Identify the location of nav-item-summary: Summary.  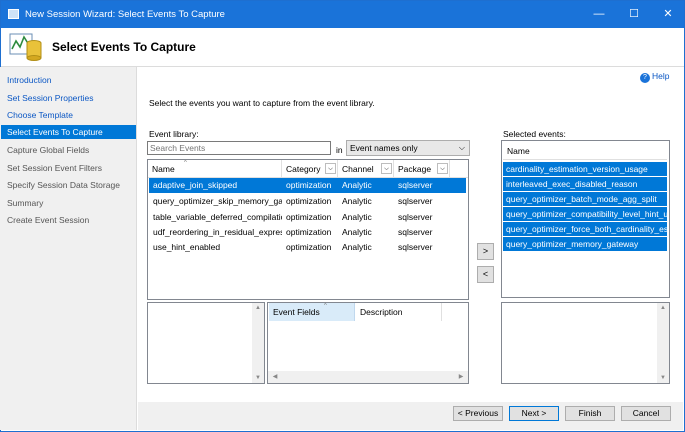
(25, 203).